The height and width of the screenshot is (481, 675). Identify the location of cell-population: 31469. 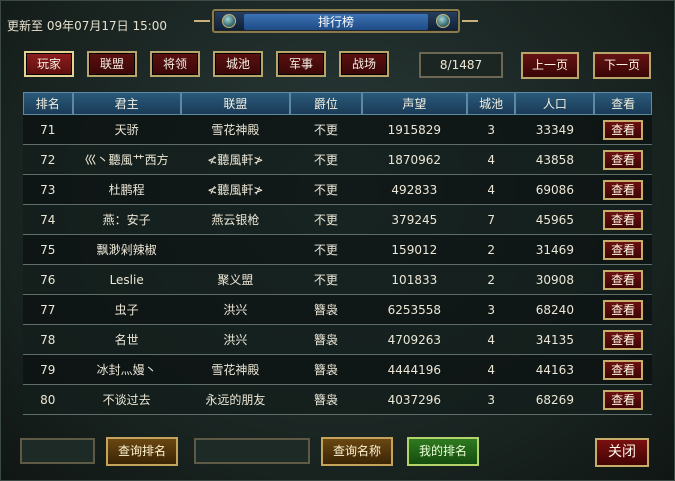
(555, 250).